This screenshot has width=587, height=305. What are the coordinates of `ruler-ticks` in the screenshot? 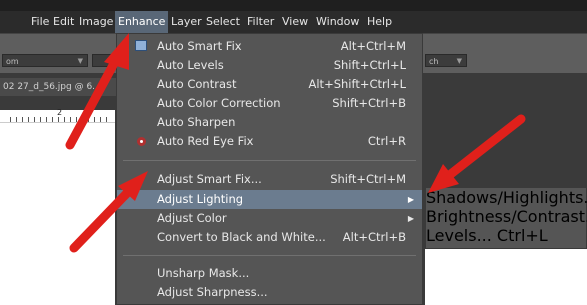 It's located at (60, 119).